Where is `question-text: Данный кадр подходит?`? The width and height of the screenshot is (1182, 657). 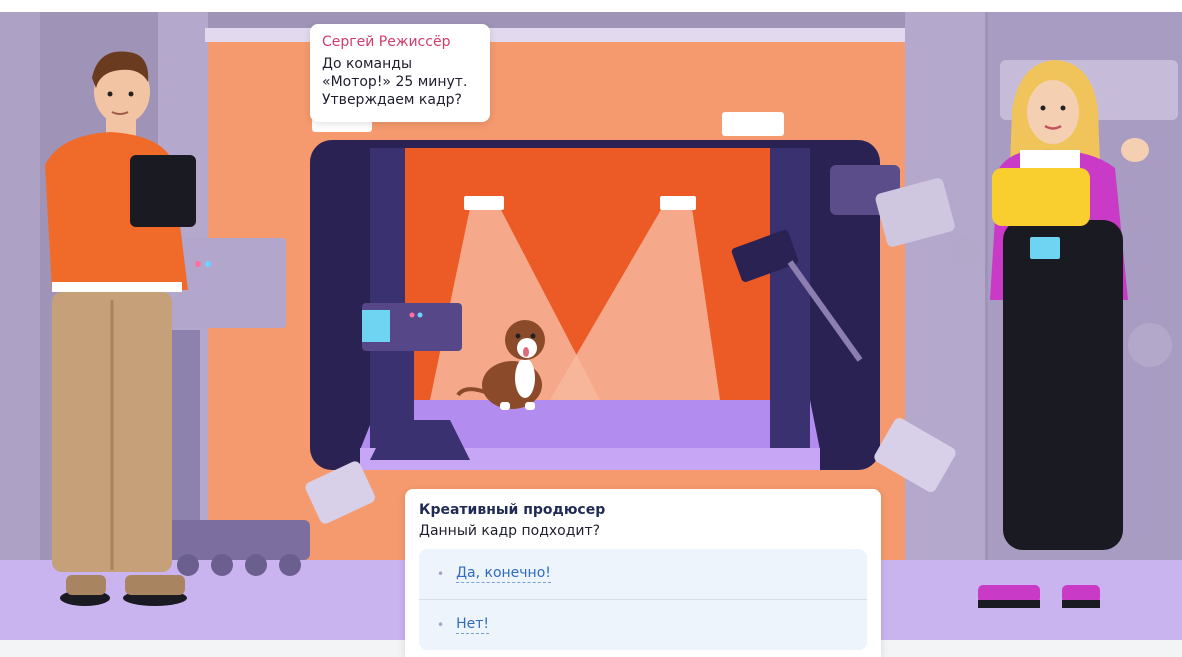 question-text: Данный кадр подходит? is located at coordinates (510, 531).